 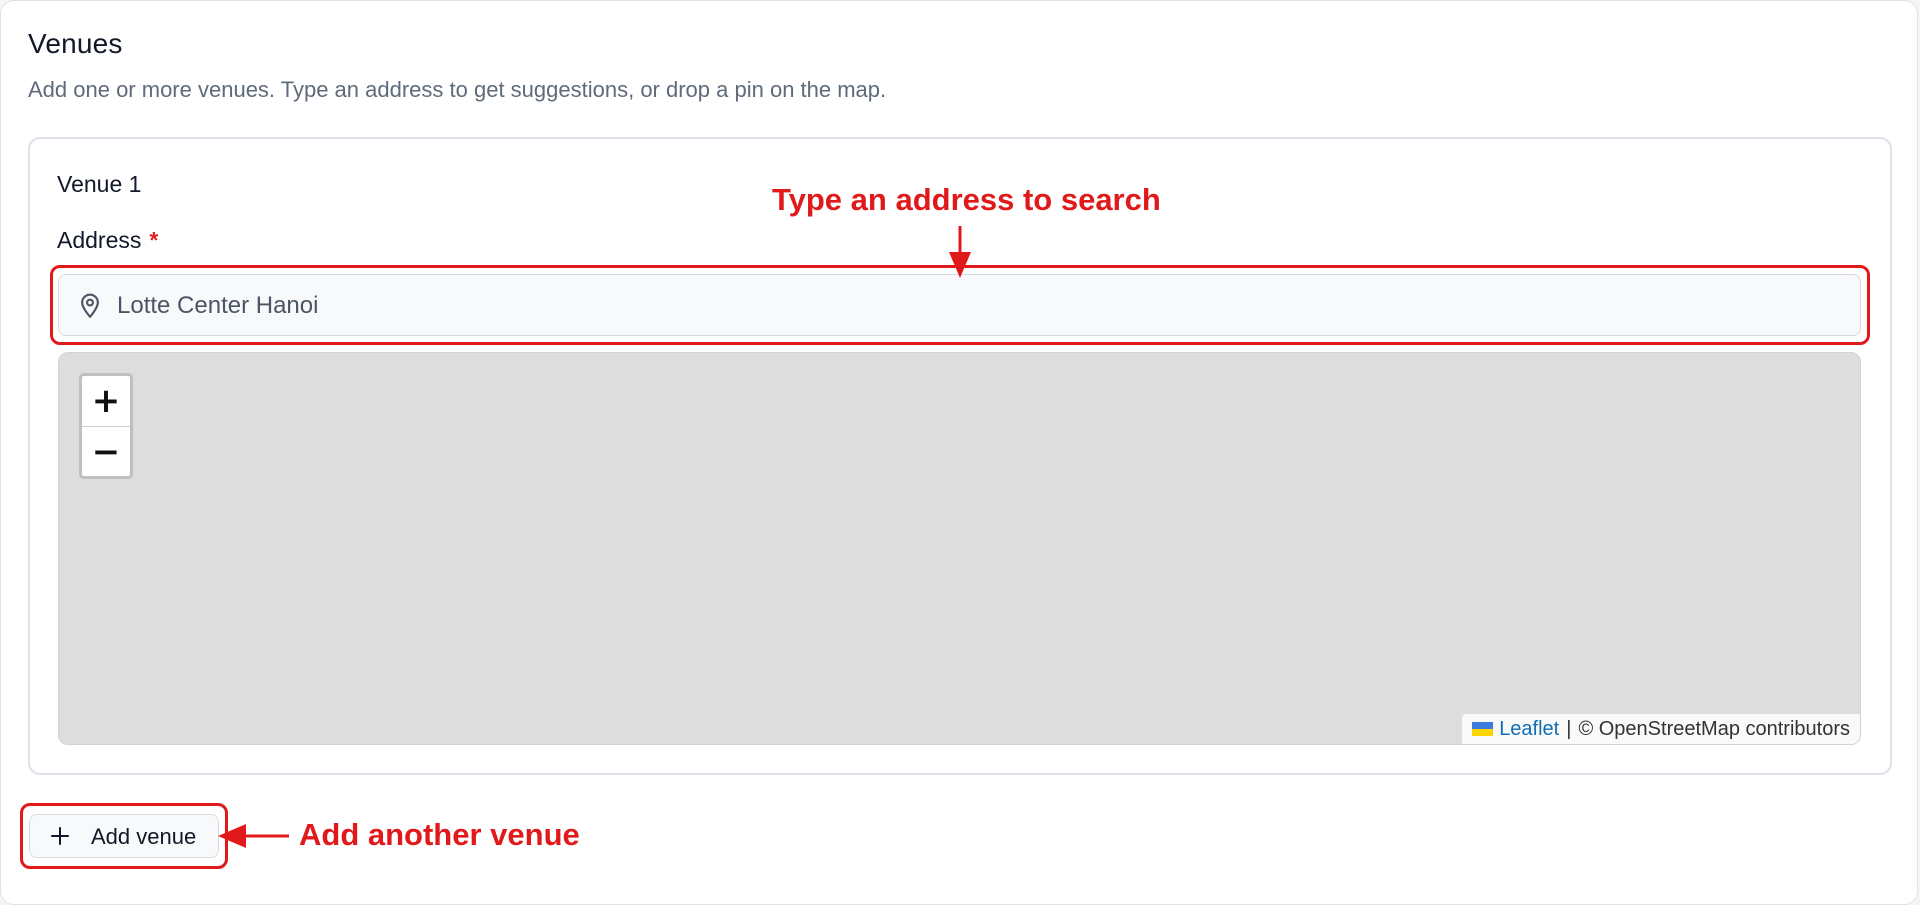 I want to click on map-attribution: Leaflet | © OpenStreetMap contributors, so click(x=1661, y=729).